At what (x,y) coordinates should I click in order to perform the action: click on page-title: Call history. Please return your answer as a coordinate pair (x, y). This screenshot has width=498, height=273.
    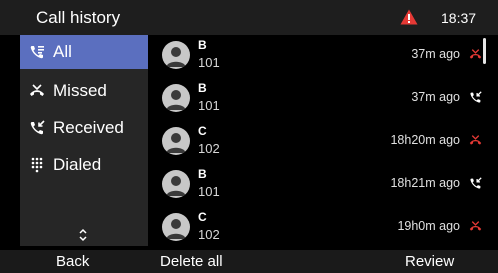
    Looking at the image, I should click on (78, 17).